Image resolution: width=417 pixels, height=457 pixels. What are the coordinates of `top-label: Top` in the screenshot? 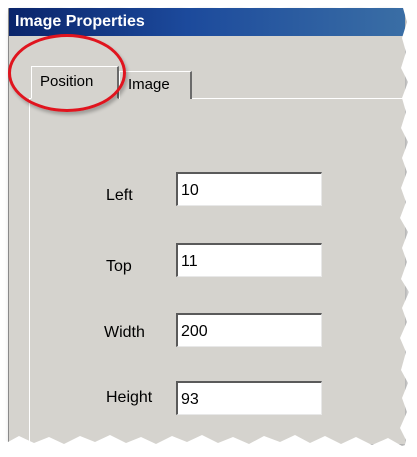 It's located at (119, 266).